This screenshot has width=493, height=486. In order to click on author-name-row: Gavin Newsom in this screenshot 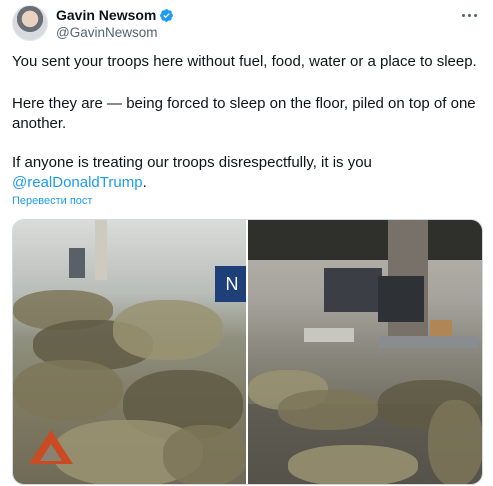, I will do `click(115, 15)`.